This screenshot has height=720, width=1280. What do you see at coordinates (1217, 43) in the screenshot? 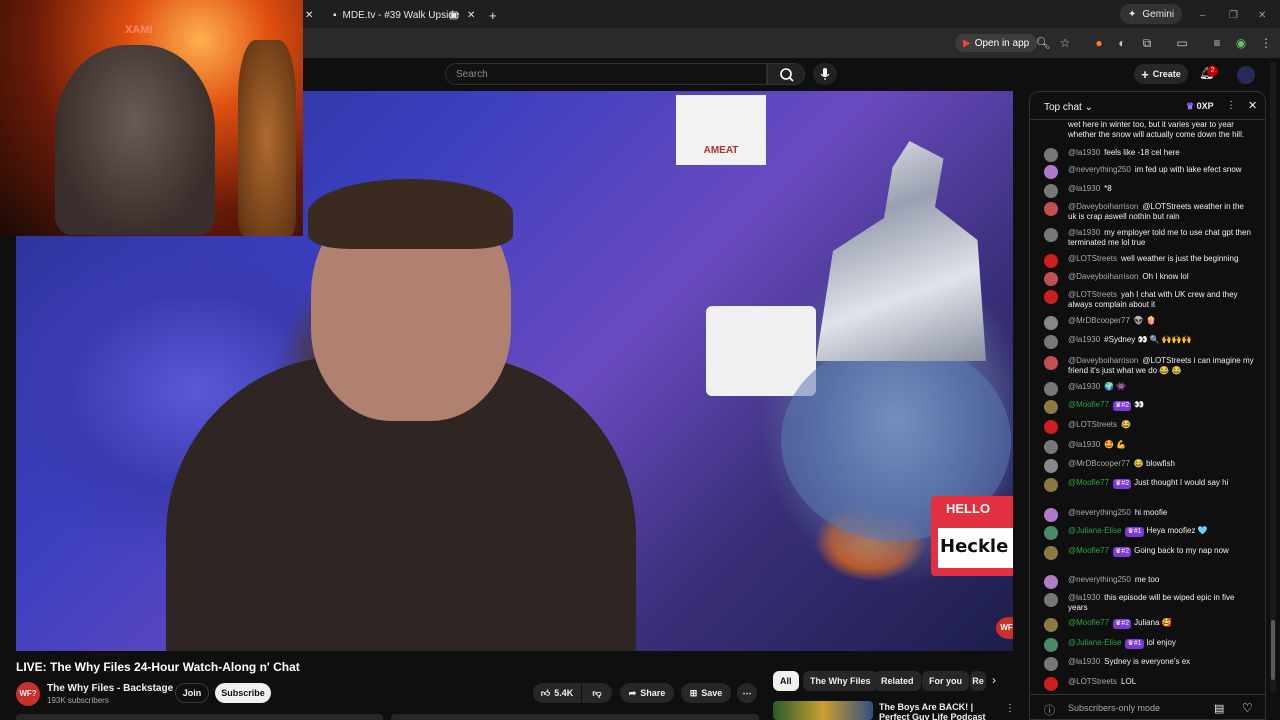
I see `media-control-icon: ≡` at bounding box center [1217, 43].